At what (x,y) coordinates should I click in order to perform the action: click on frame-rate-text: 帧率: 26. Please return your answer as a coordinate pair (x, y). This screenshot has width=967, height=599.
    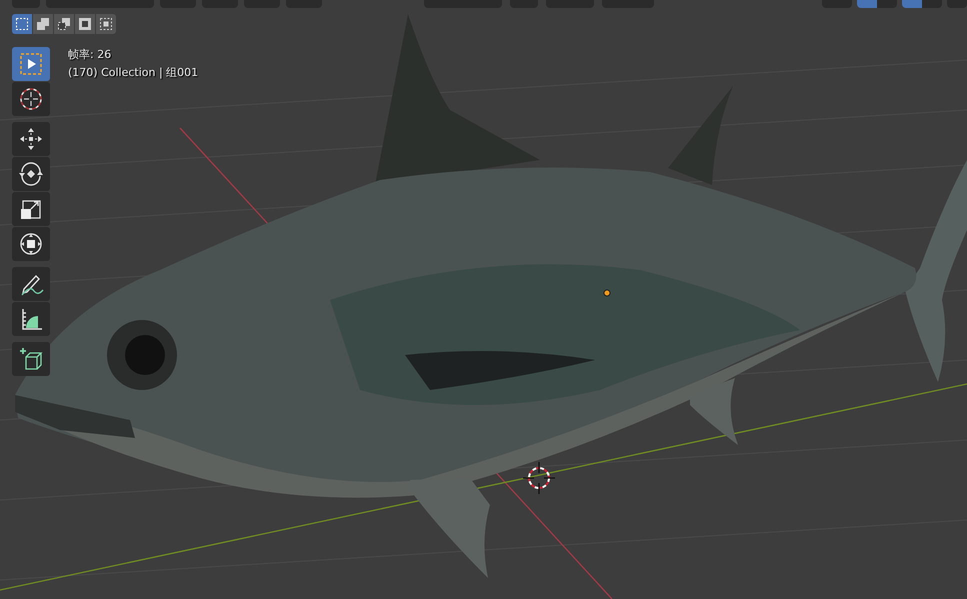
    Looking at the image, I should click on (90, 55).